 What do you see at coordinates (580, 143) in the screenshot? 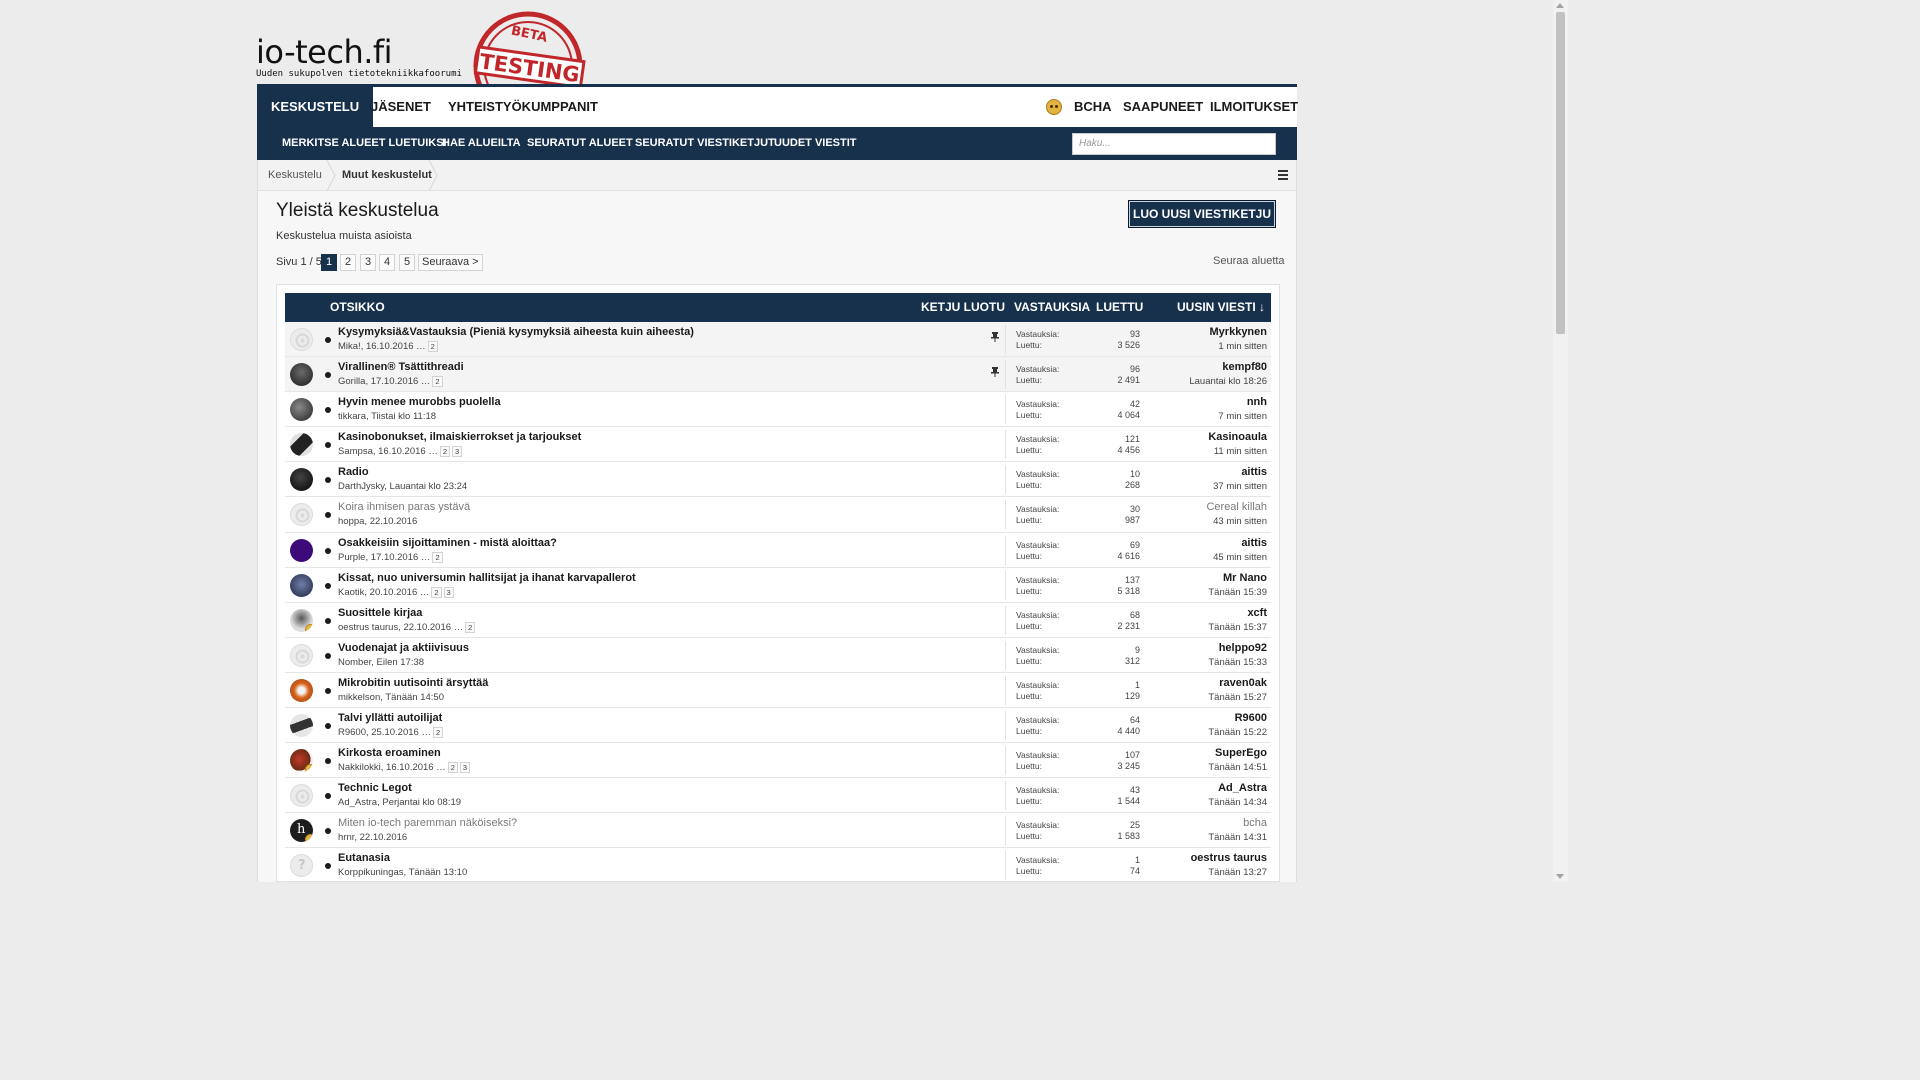
I see `watched-forums-link: SEURATUT ALUEET` at bounding box center [580, 143].